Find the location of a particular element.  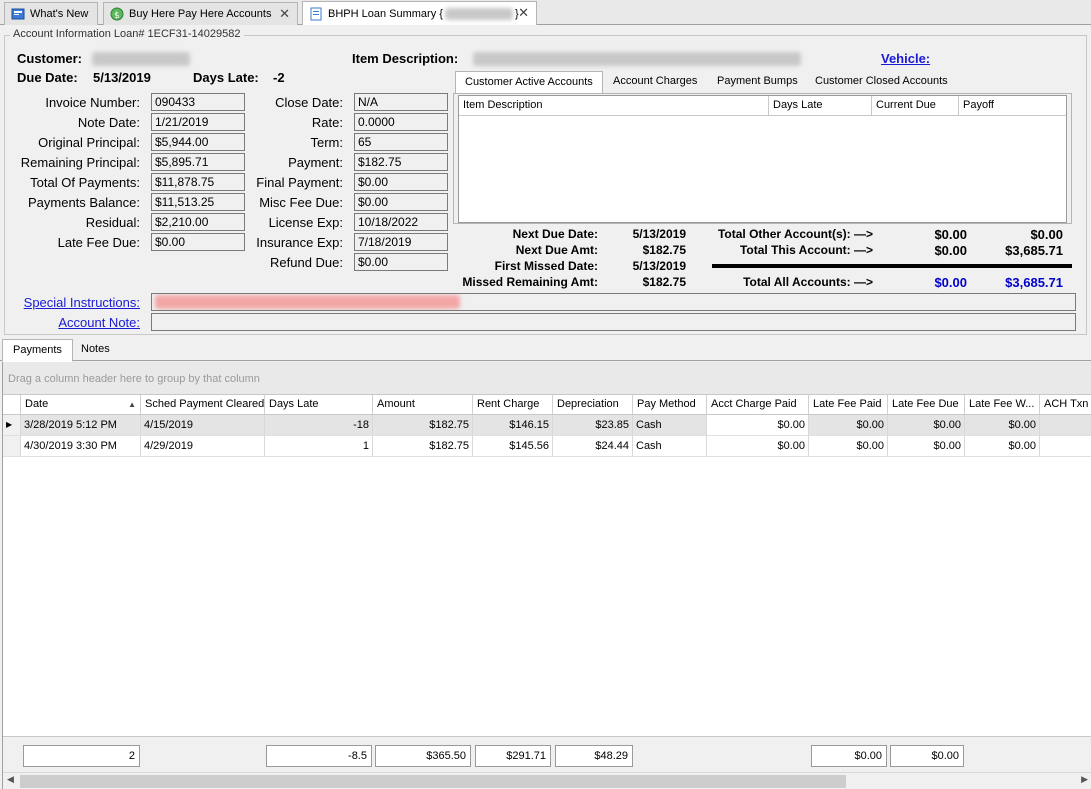

total-of-payments-field: $11,878.75 is located at coordinates (198, 182).